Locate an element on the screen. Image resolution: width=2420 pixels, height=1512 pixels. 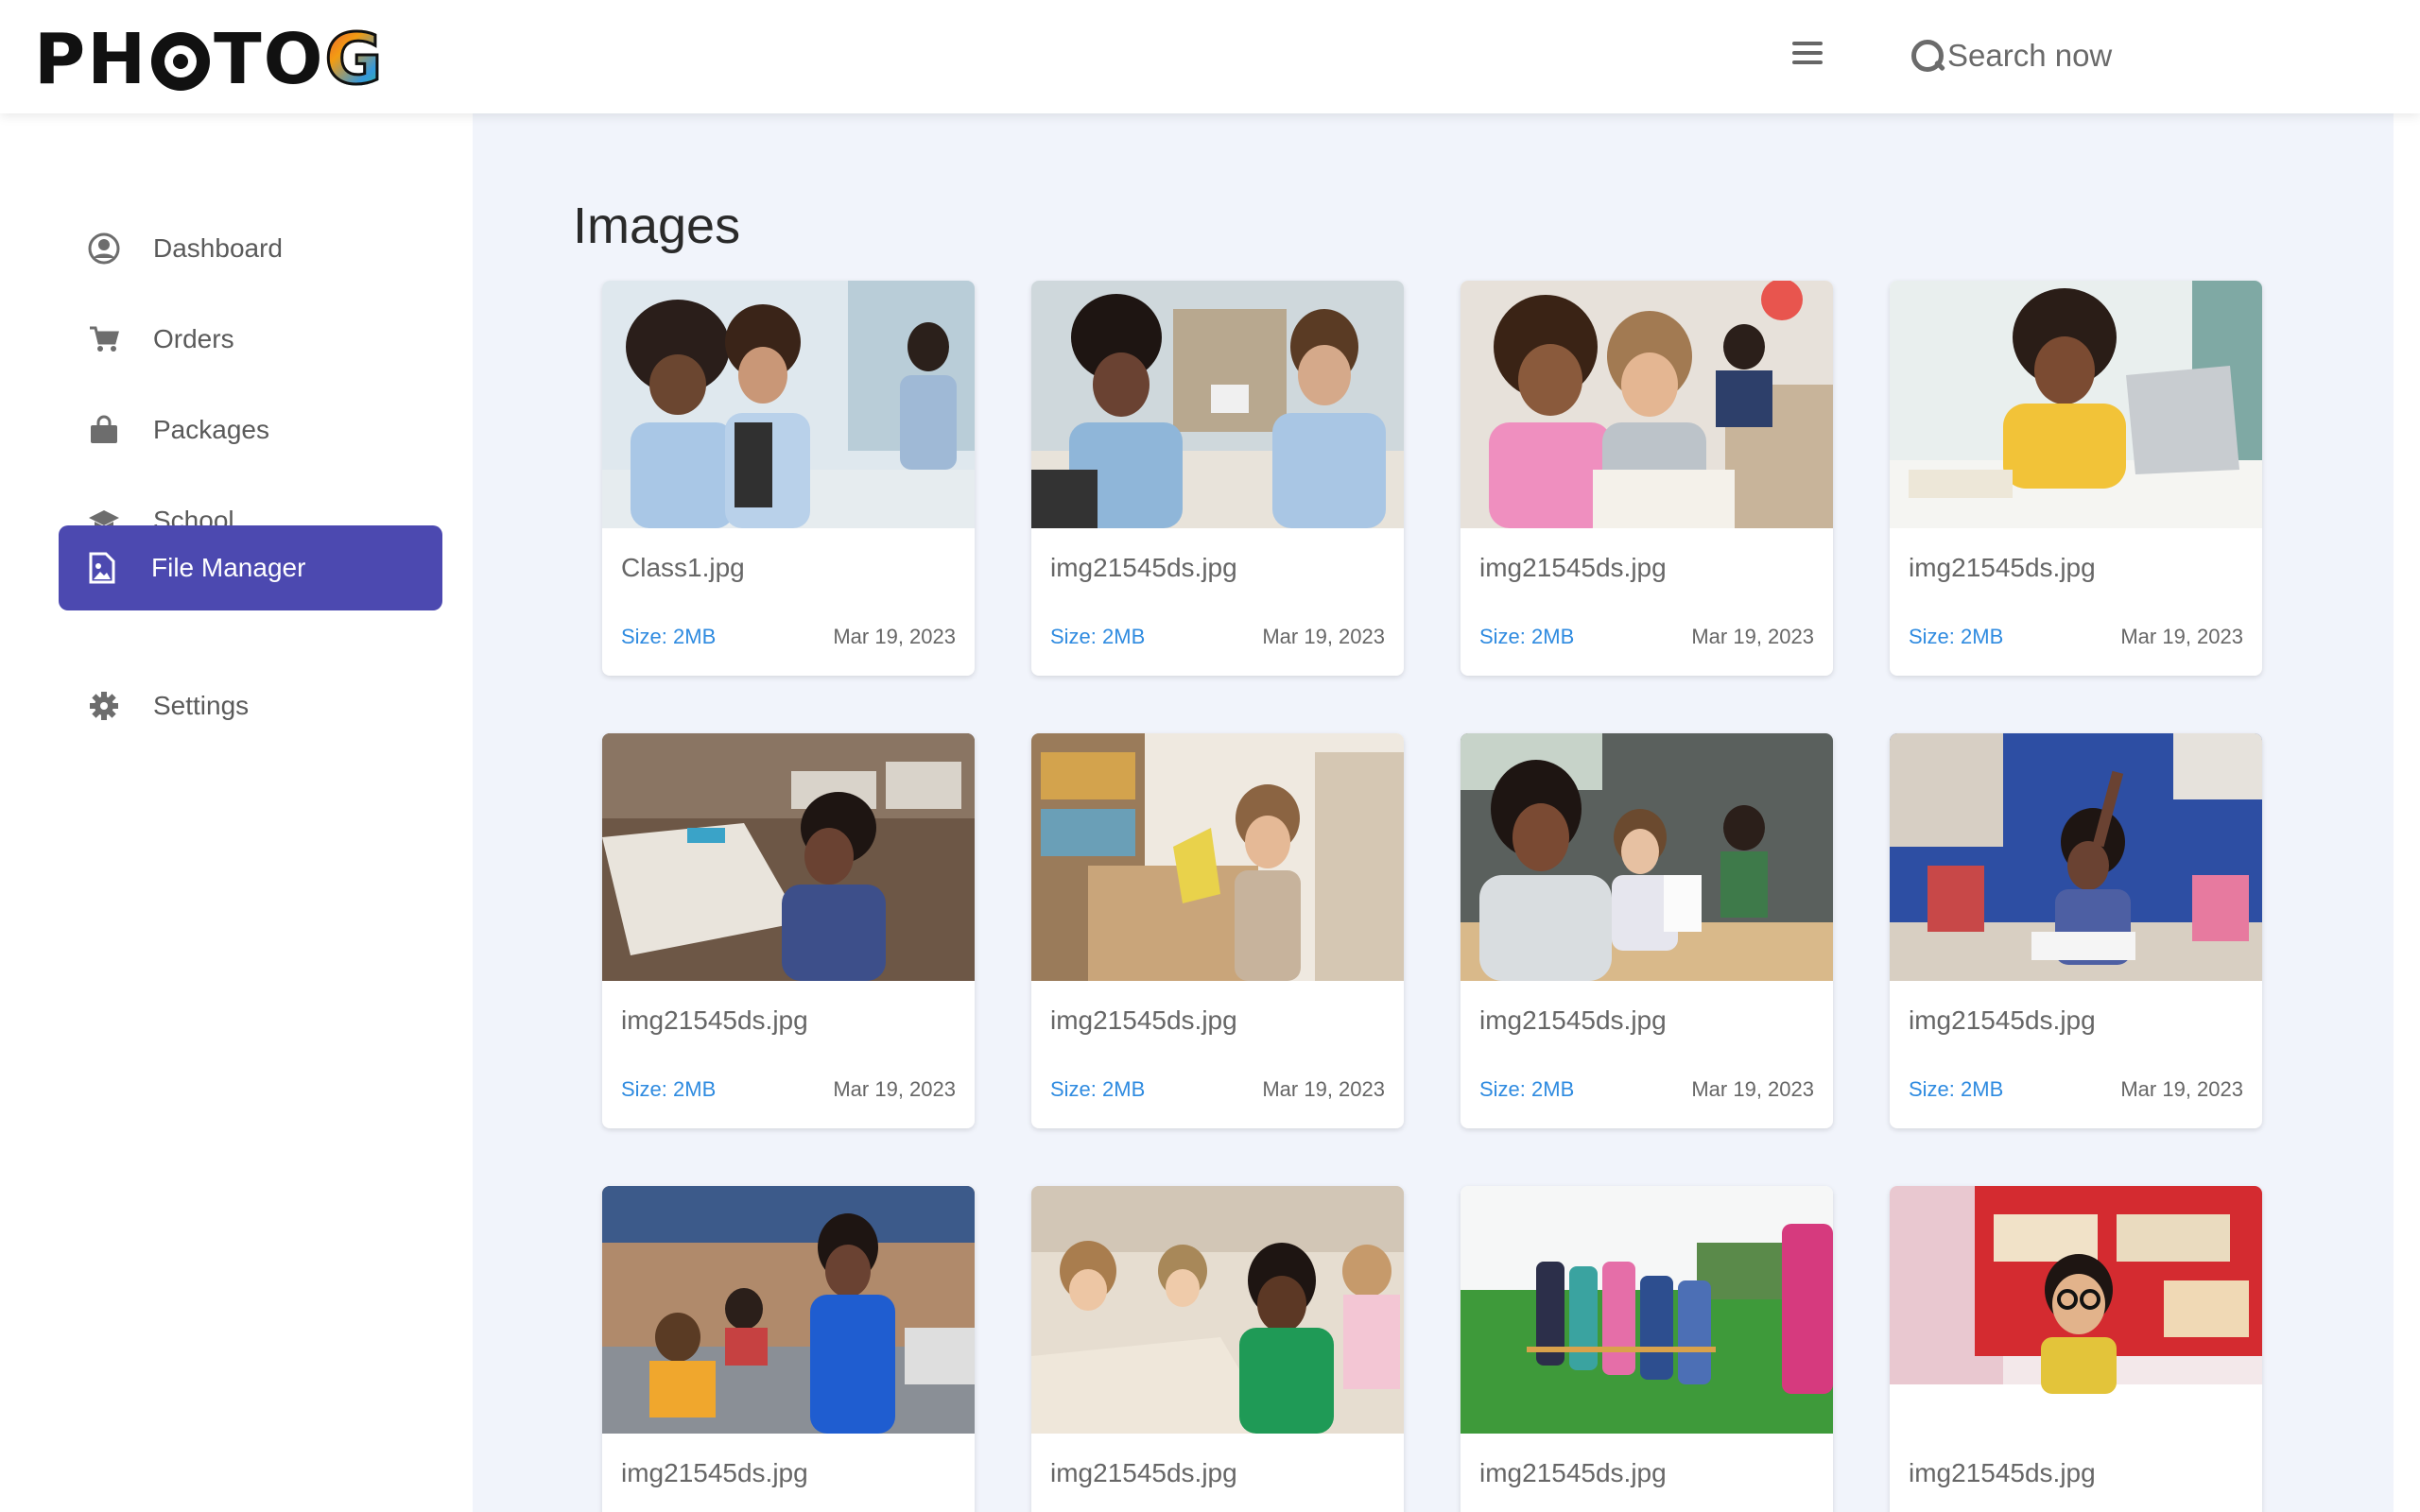
image-card: Class1.jpg Size: 2MB Mar 19, 2023 is located at coordinates (788, 478).